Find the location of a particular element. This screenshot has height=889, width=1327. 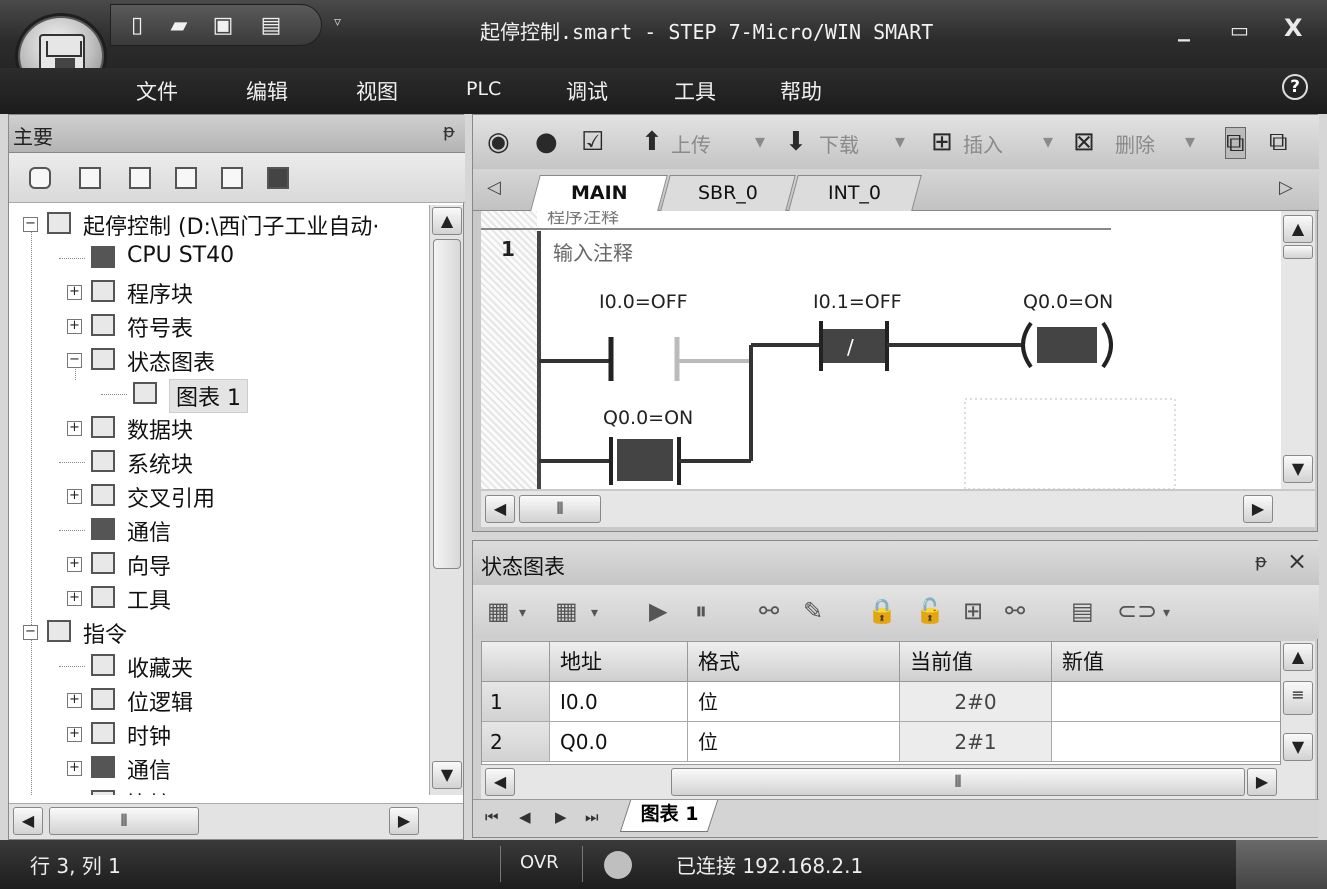

save-icon: ▣ is located at coordinates (223, 26).